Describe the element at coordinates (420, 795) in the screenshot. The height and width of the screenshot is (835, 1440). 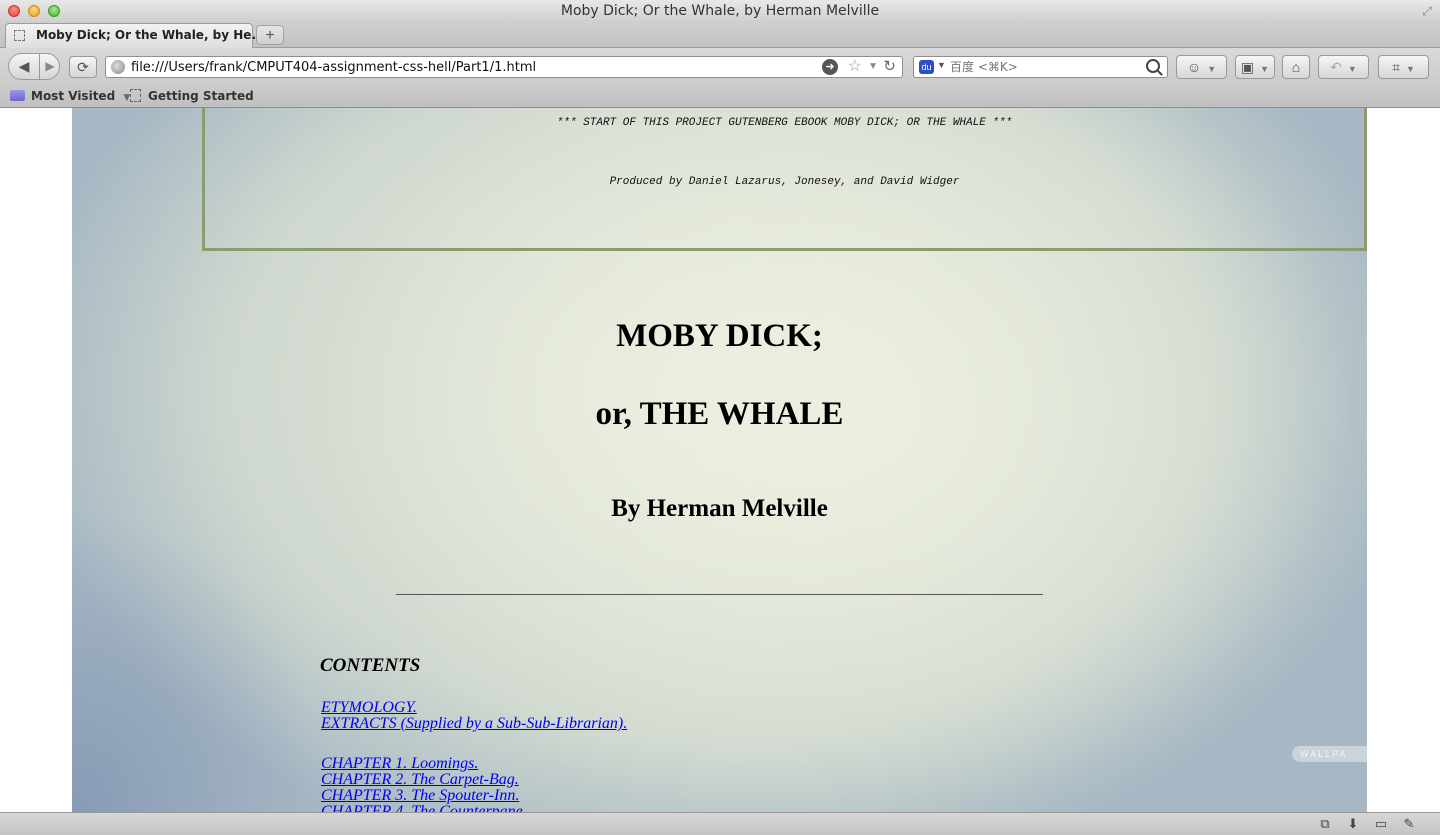
I see `toc-link-chapter-3: CHAPTER 3. The Spouter-Inn.` at that location.